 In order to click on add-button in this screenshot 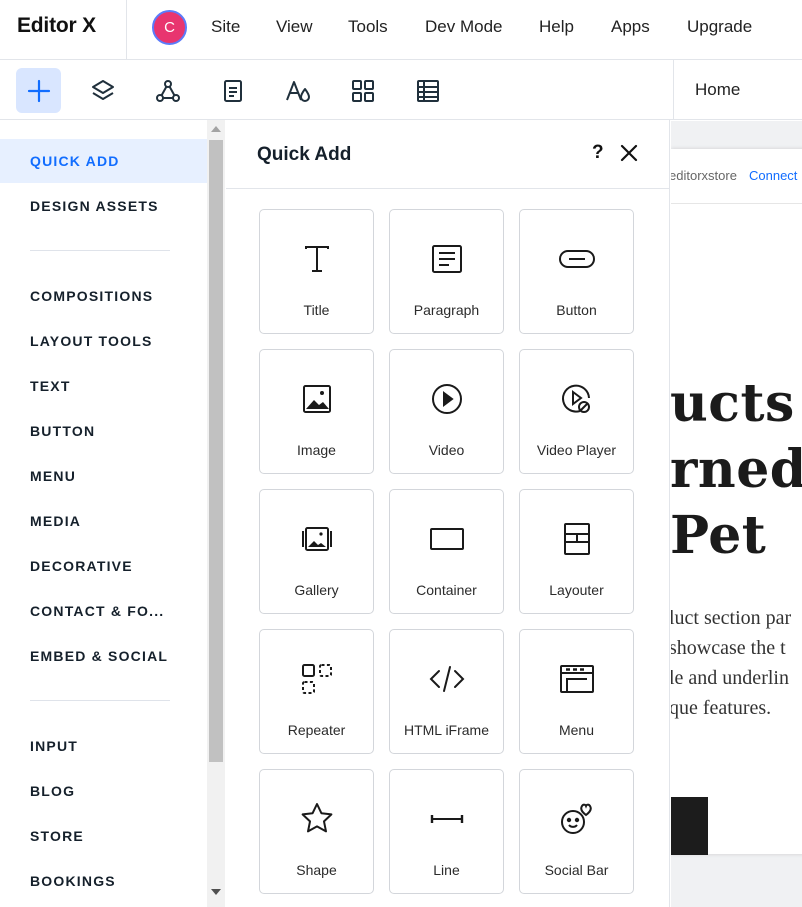, I will do `click(38, 90)`.